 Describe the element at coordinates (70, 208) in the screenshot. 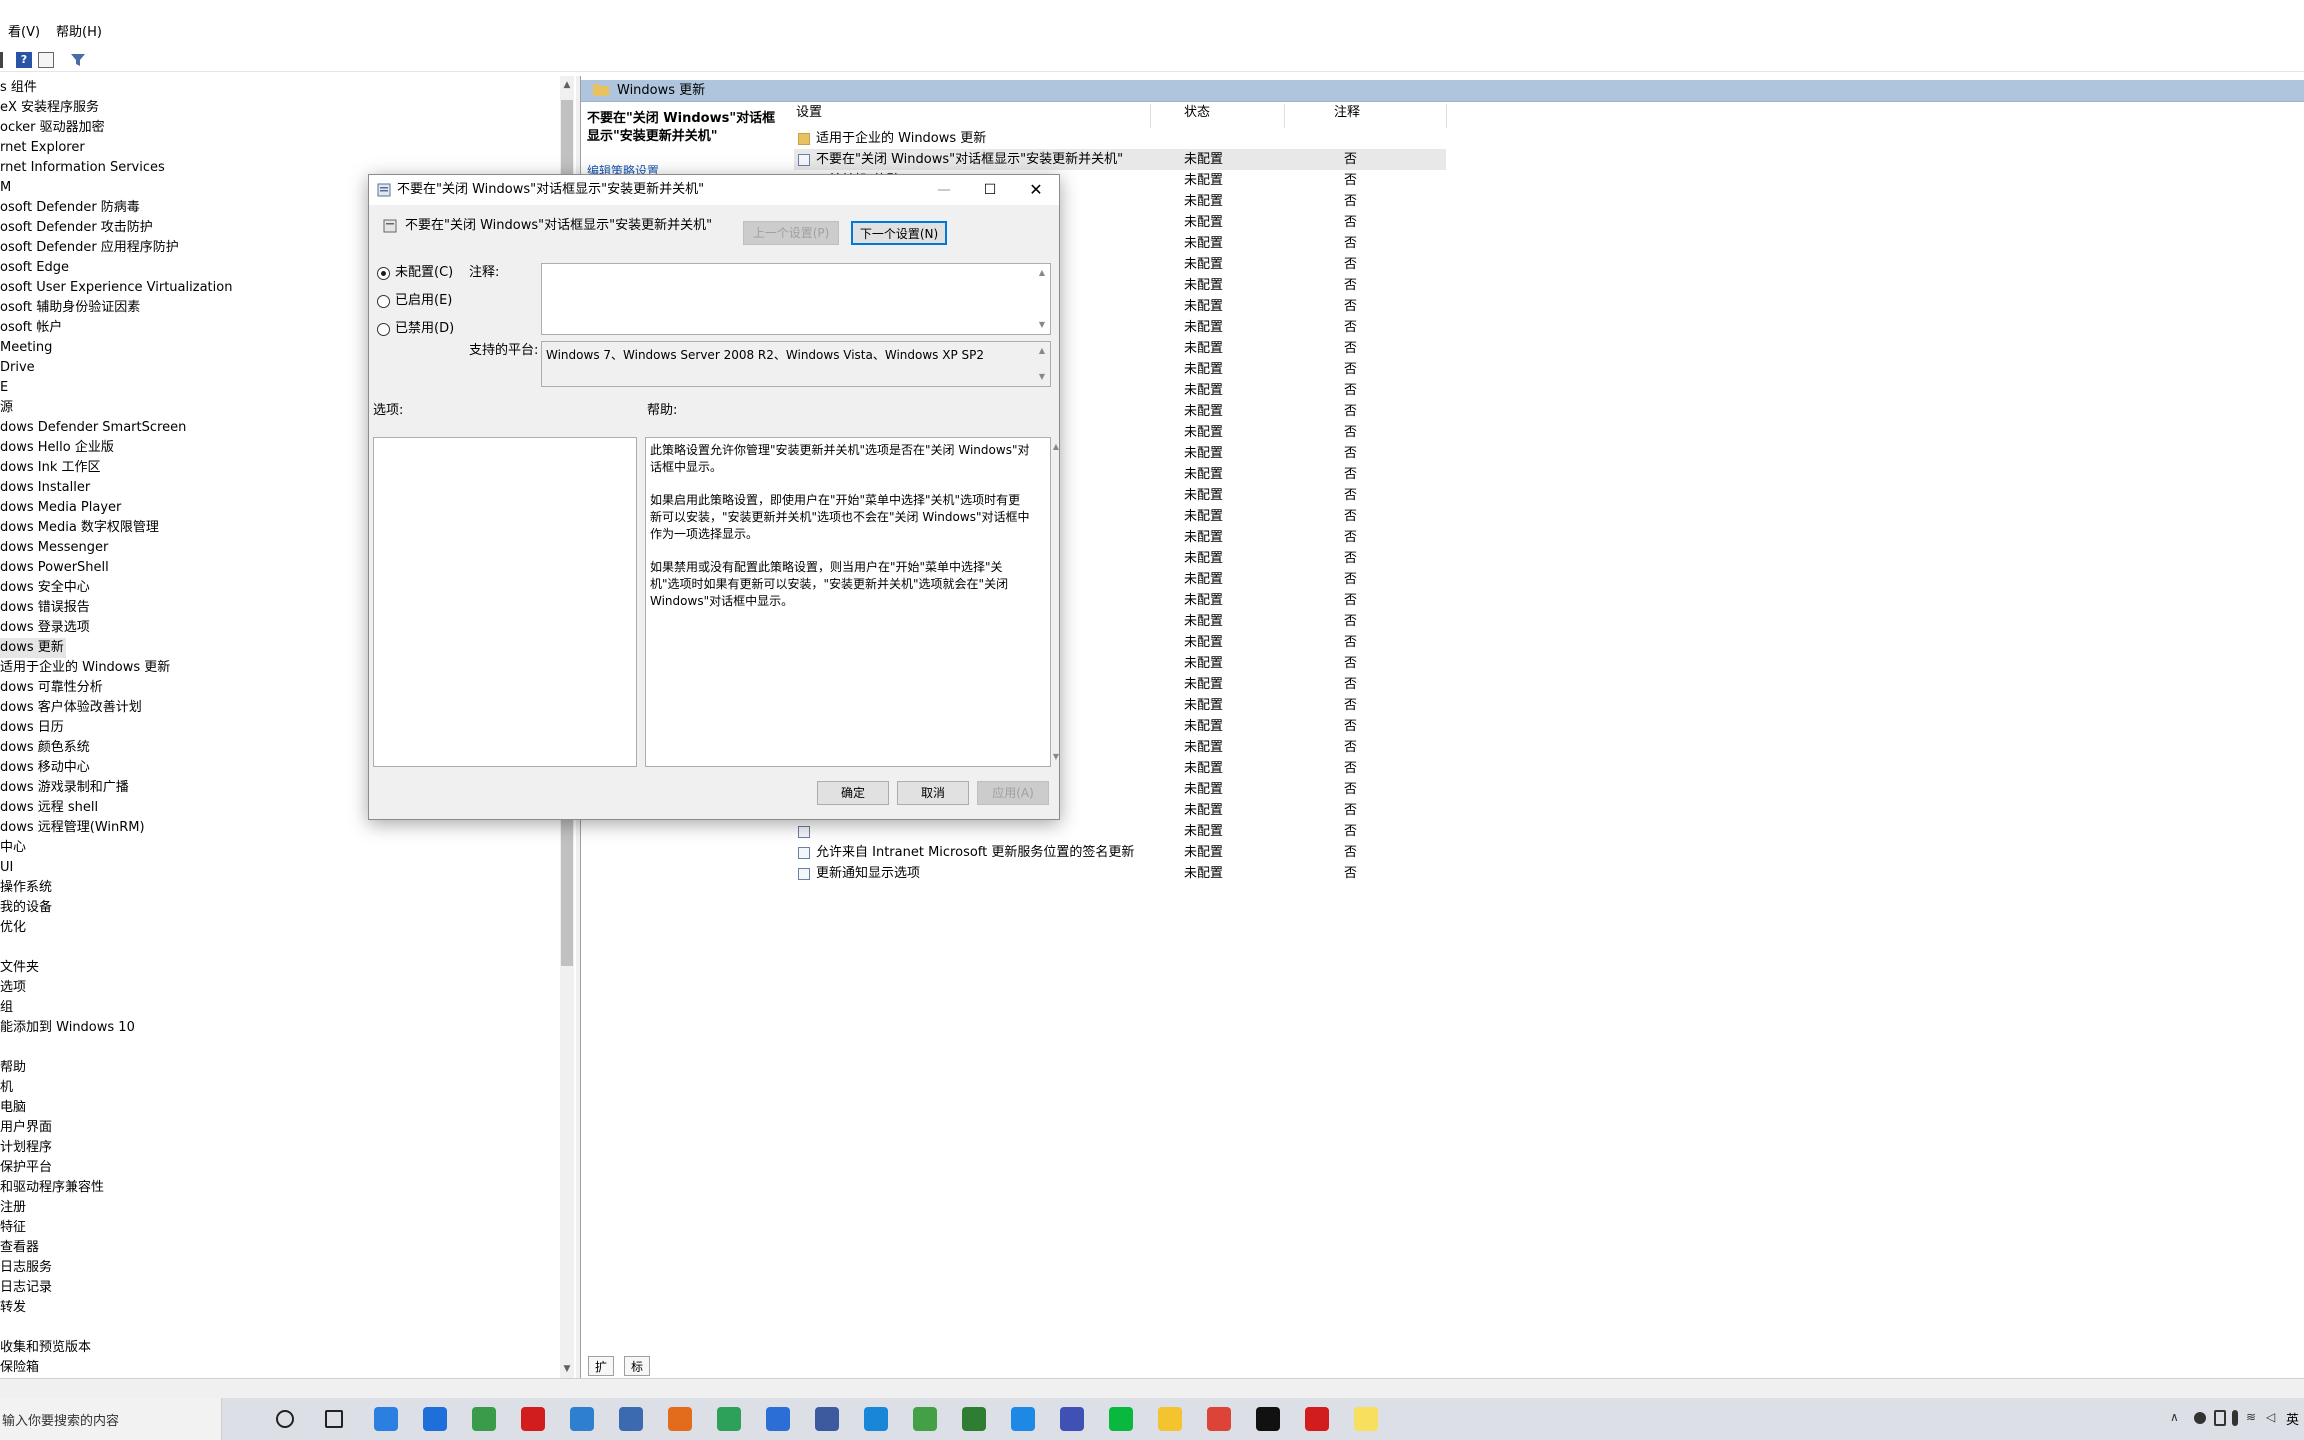

I see `tree-item: osoft Defender 防病毒` at that location.